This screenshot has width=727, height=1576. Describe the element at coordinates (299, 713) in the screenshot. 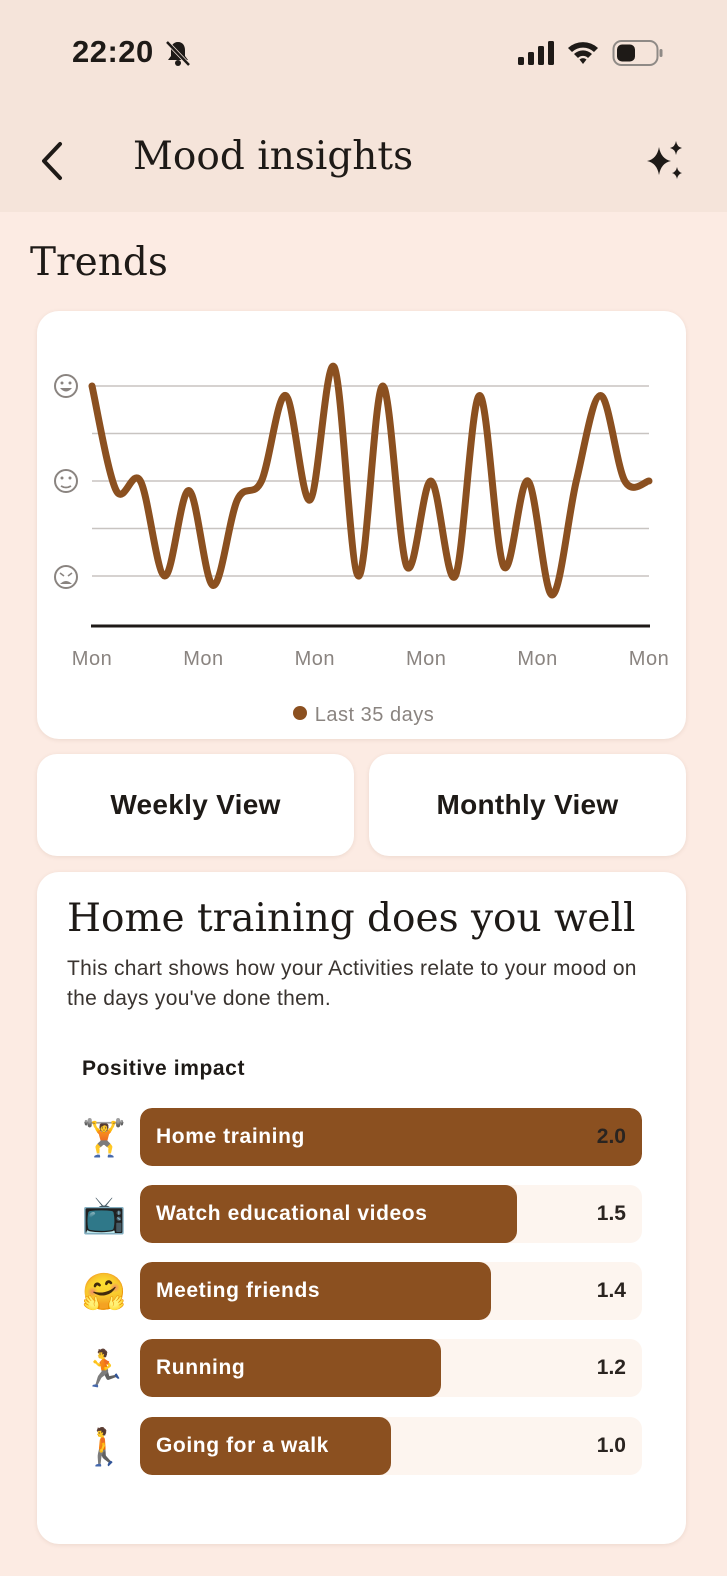

I see `legend-dot` at that location.